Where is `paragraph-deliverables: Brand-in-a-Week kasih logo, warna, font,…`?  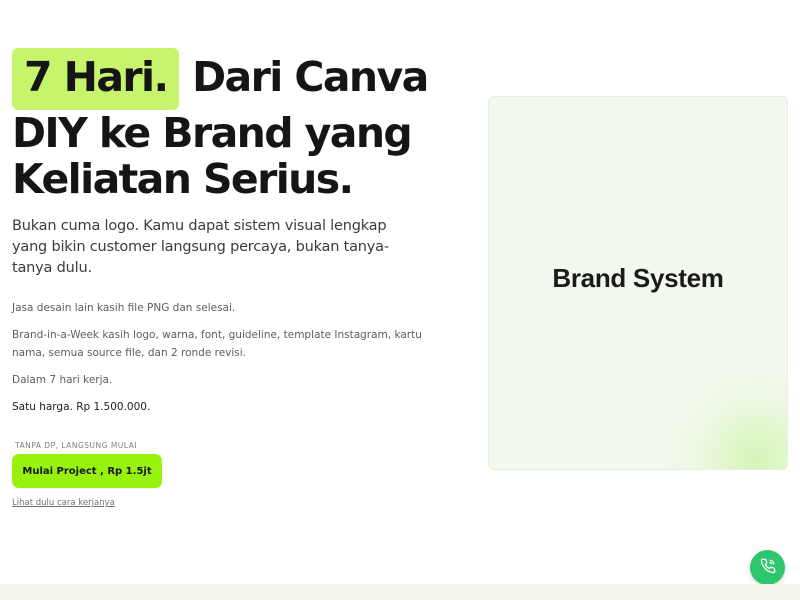
paragraph-deliverables: Brand-in-a-Week kasih logo, warna, font,… is located at coordinates (217, 344).